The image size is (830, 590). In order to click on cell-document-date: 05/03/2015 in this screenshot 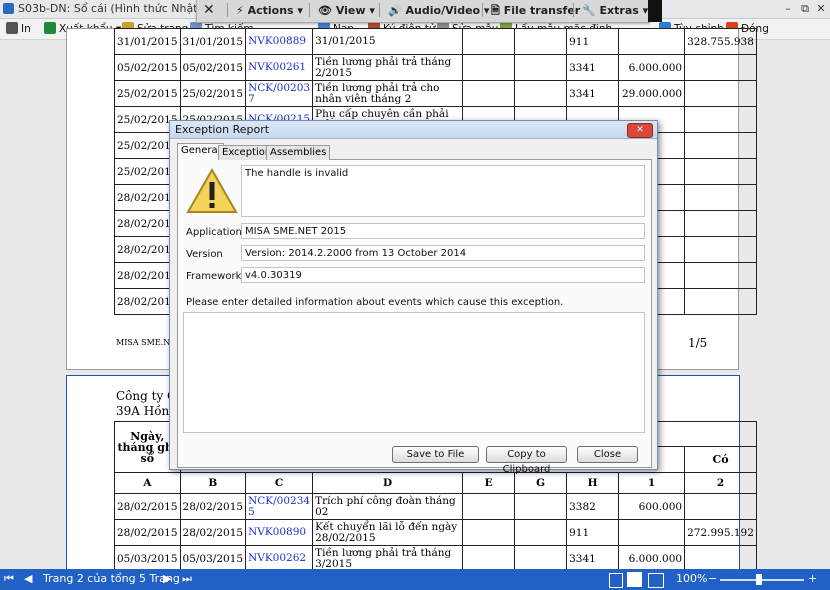, I will do `click(213, 558)`.